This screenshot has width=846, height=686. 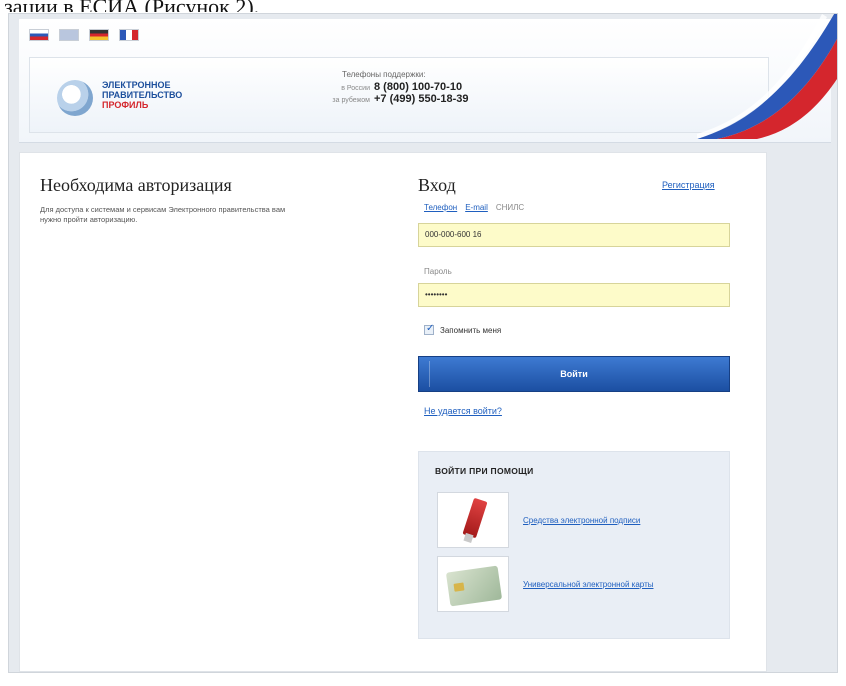 I want to click on login-input: 000-000-600 16, so click(x=574, y=235).